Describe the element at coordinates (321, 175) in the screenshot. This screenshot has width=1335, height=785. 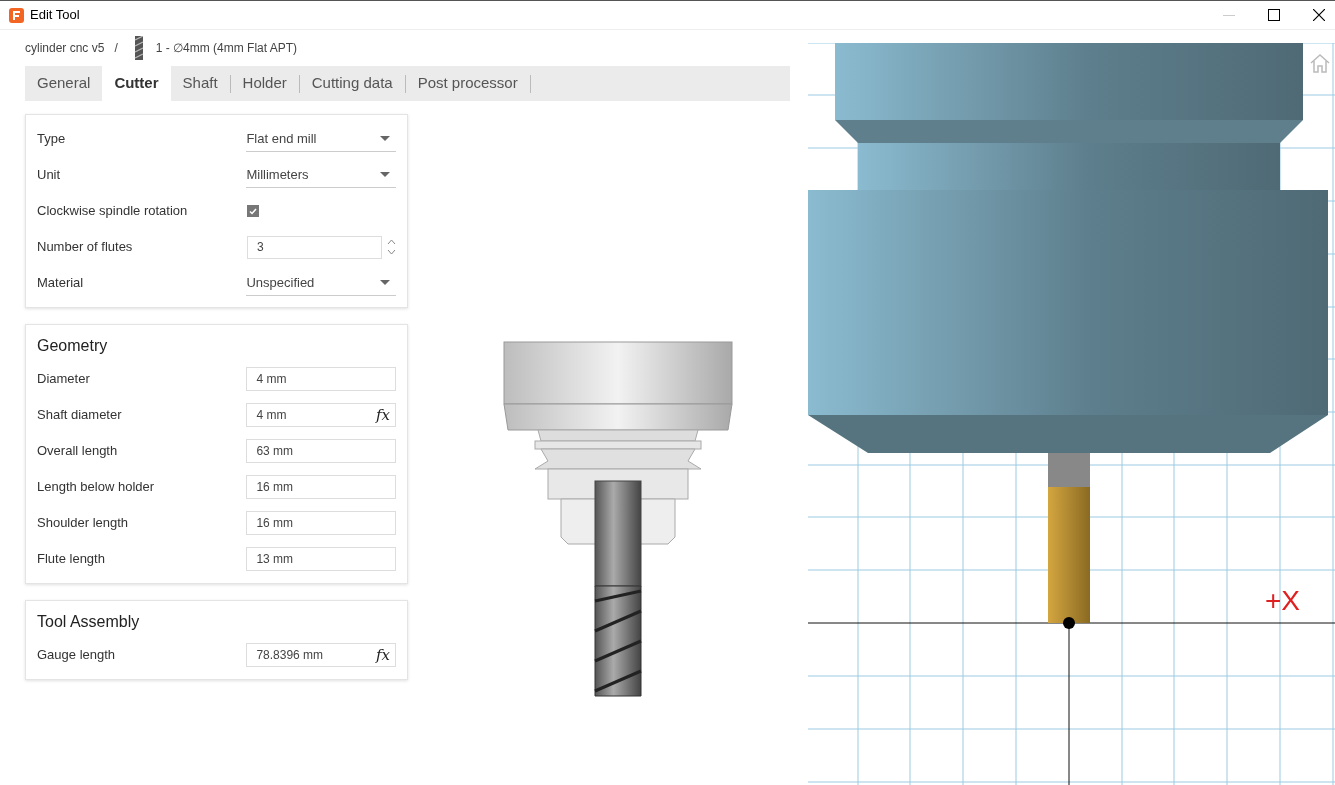
I see `dropdown: Millimeters` at that location.